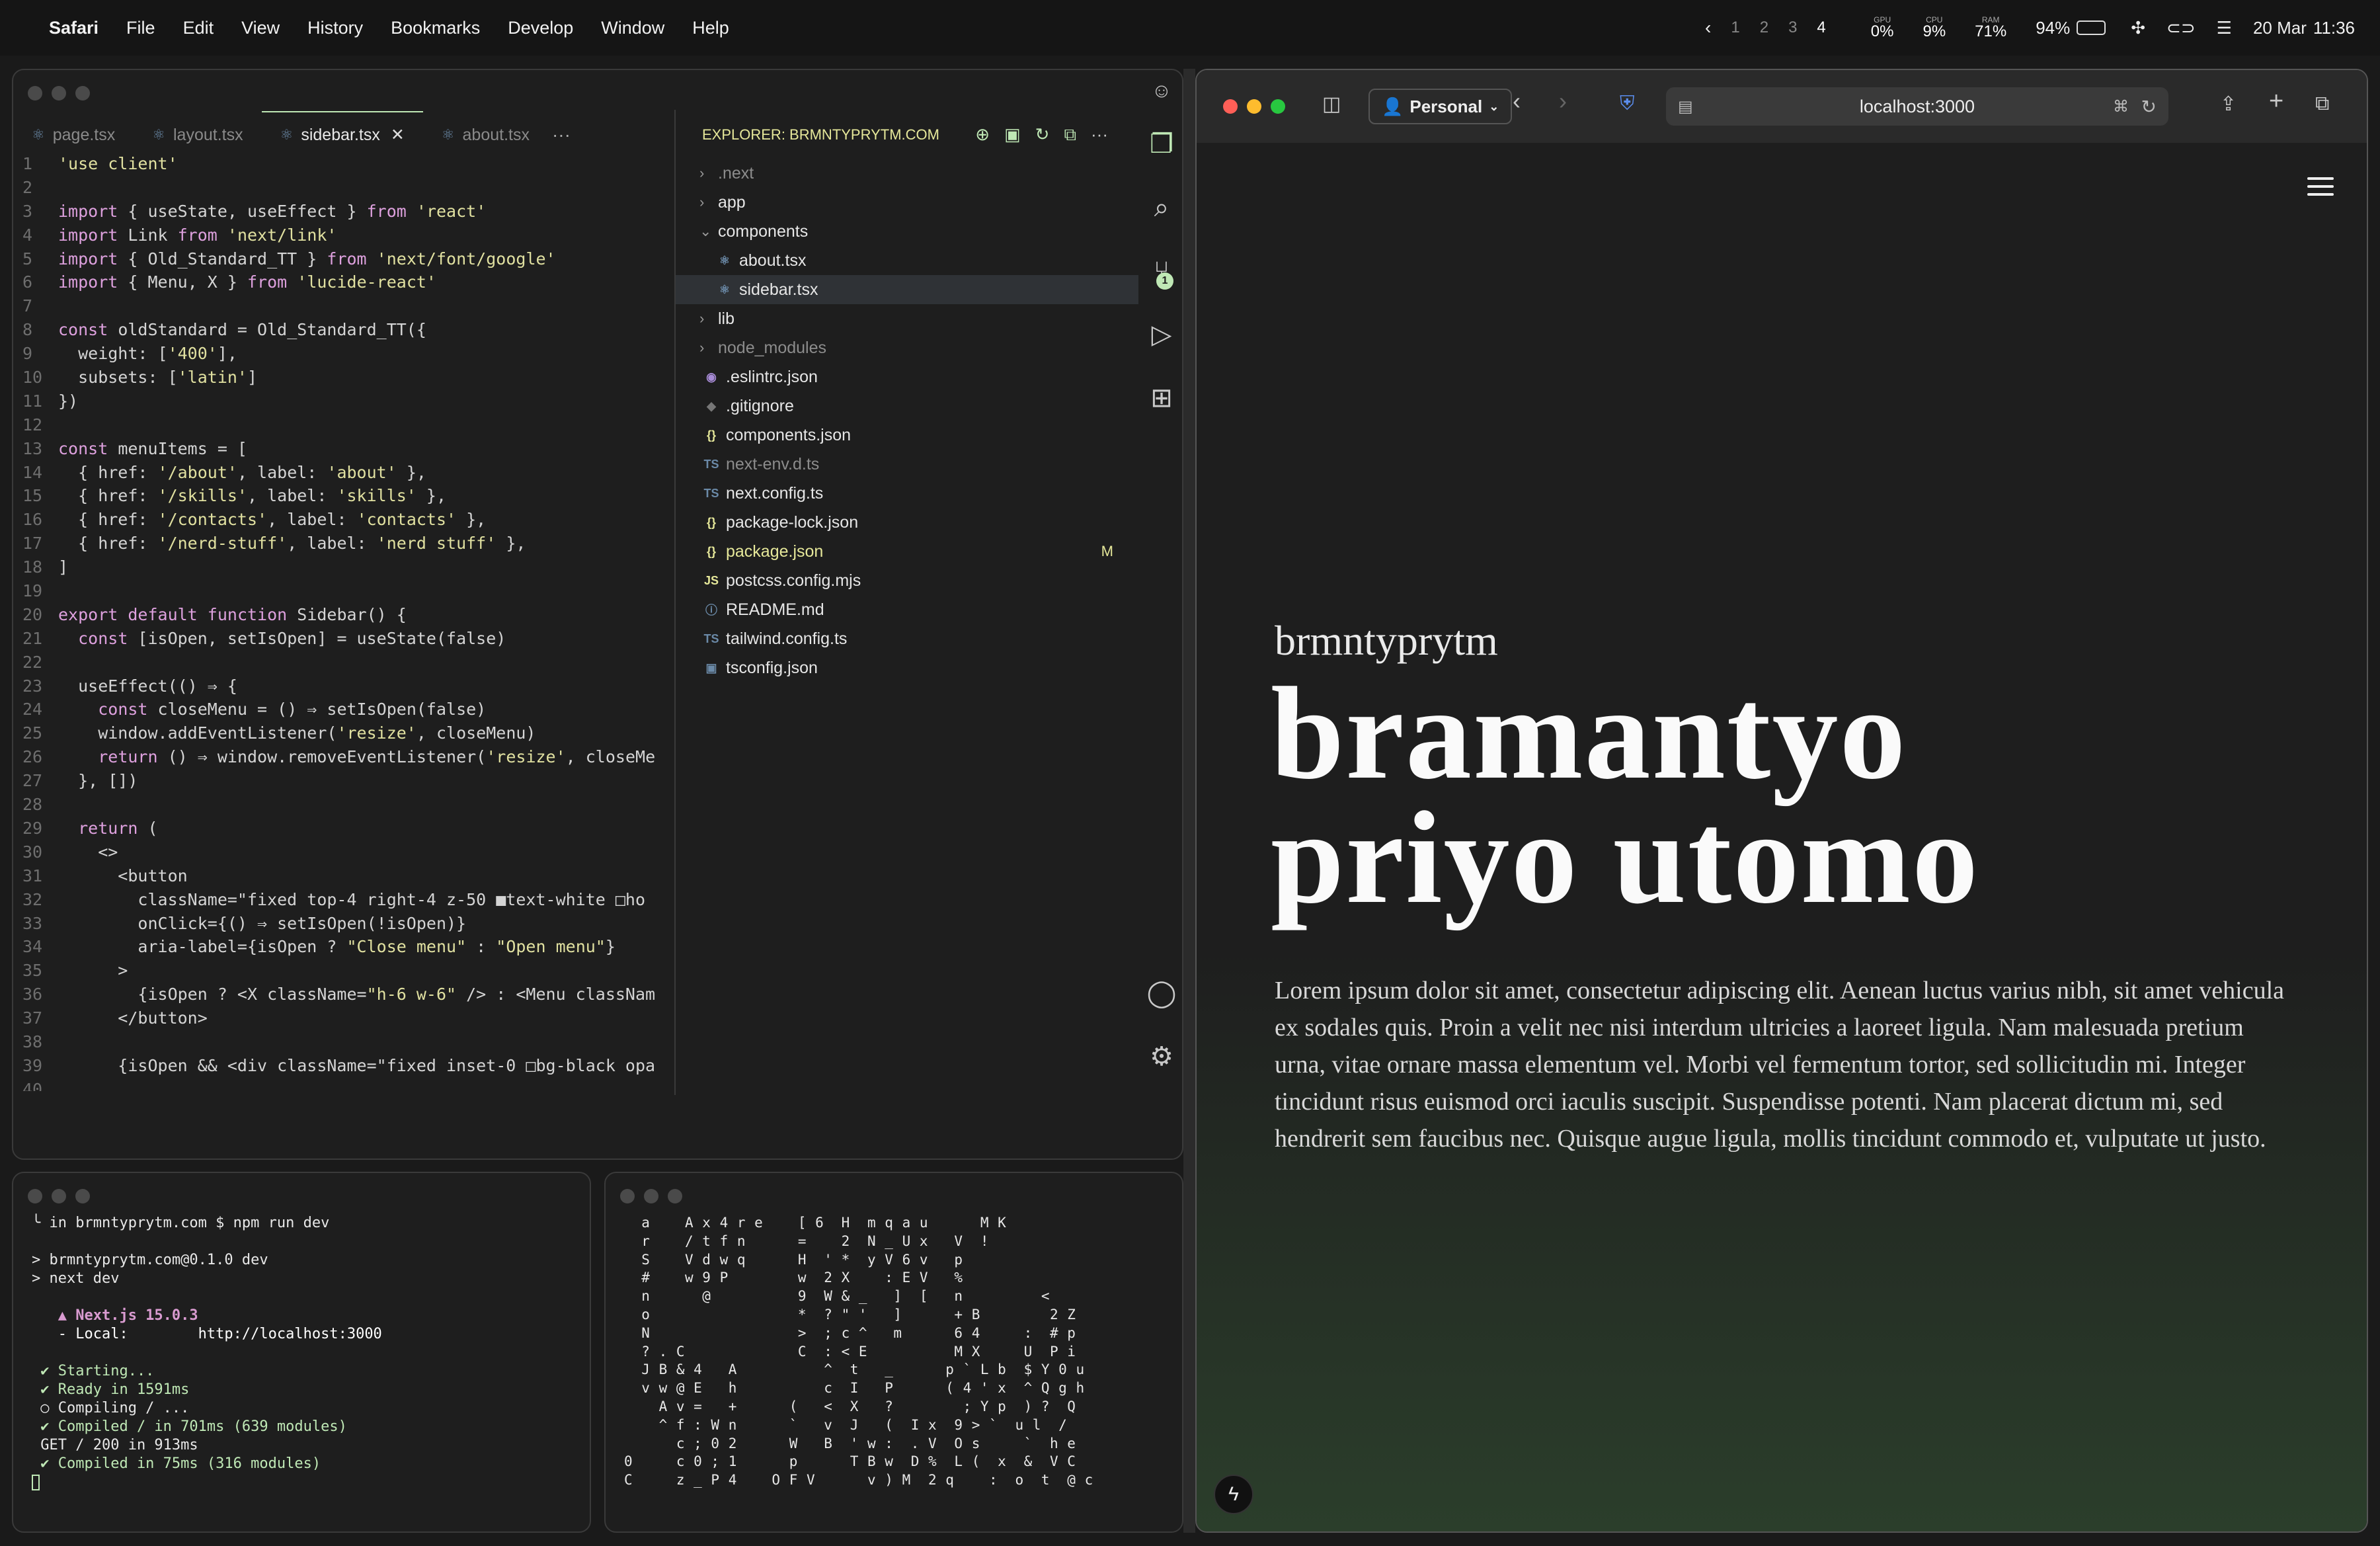  Describe the element at coordinates (1821, 28) in the screenshot. I see `workspace-4: 4` at that location.